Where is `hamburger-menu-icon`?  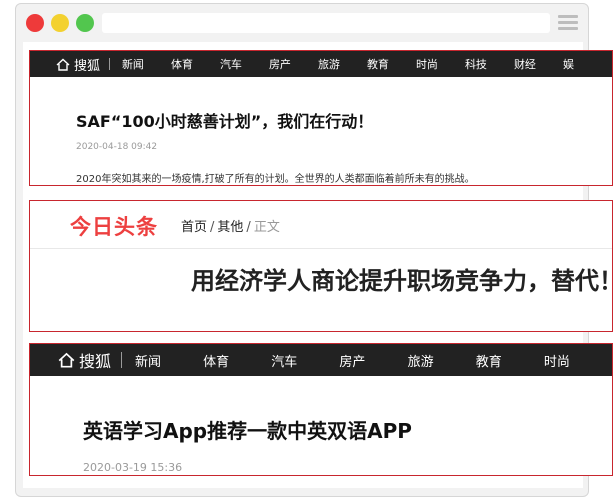 hamburger-menu-icon is located at coordinates (568, 23).